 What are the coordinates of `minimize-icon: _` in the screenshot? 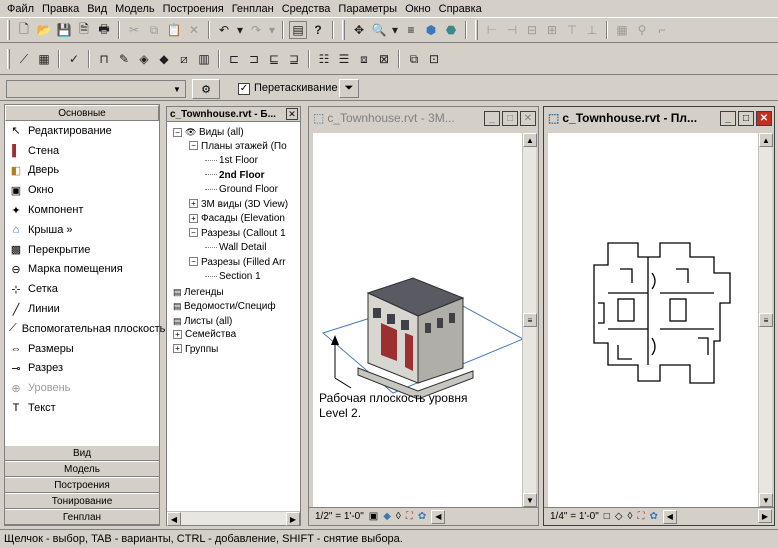 It's located at (728, 118).